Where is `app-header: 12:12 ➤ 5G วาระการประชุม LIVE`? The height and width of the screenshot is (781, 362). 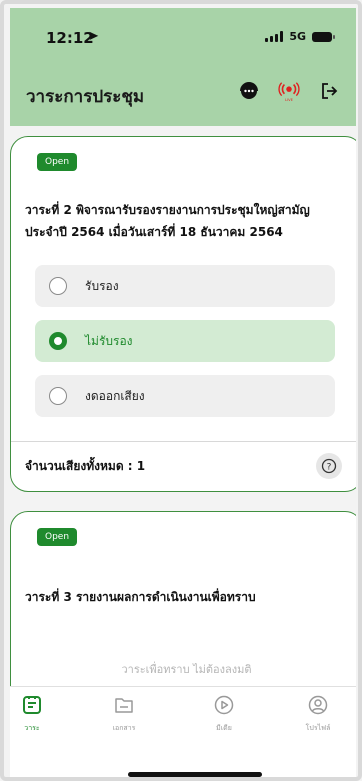 app-header: 12:12 ➤ 5G วาระการประชุม LIVE is located at coordinates (183, 67).